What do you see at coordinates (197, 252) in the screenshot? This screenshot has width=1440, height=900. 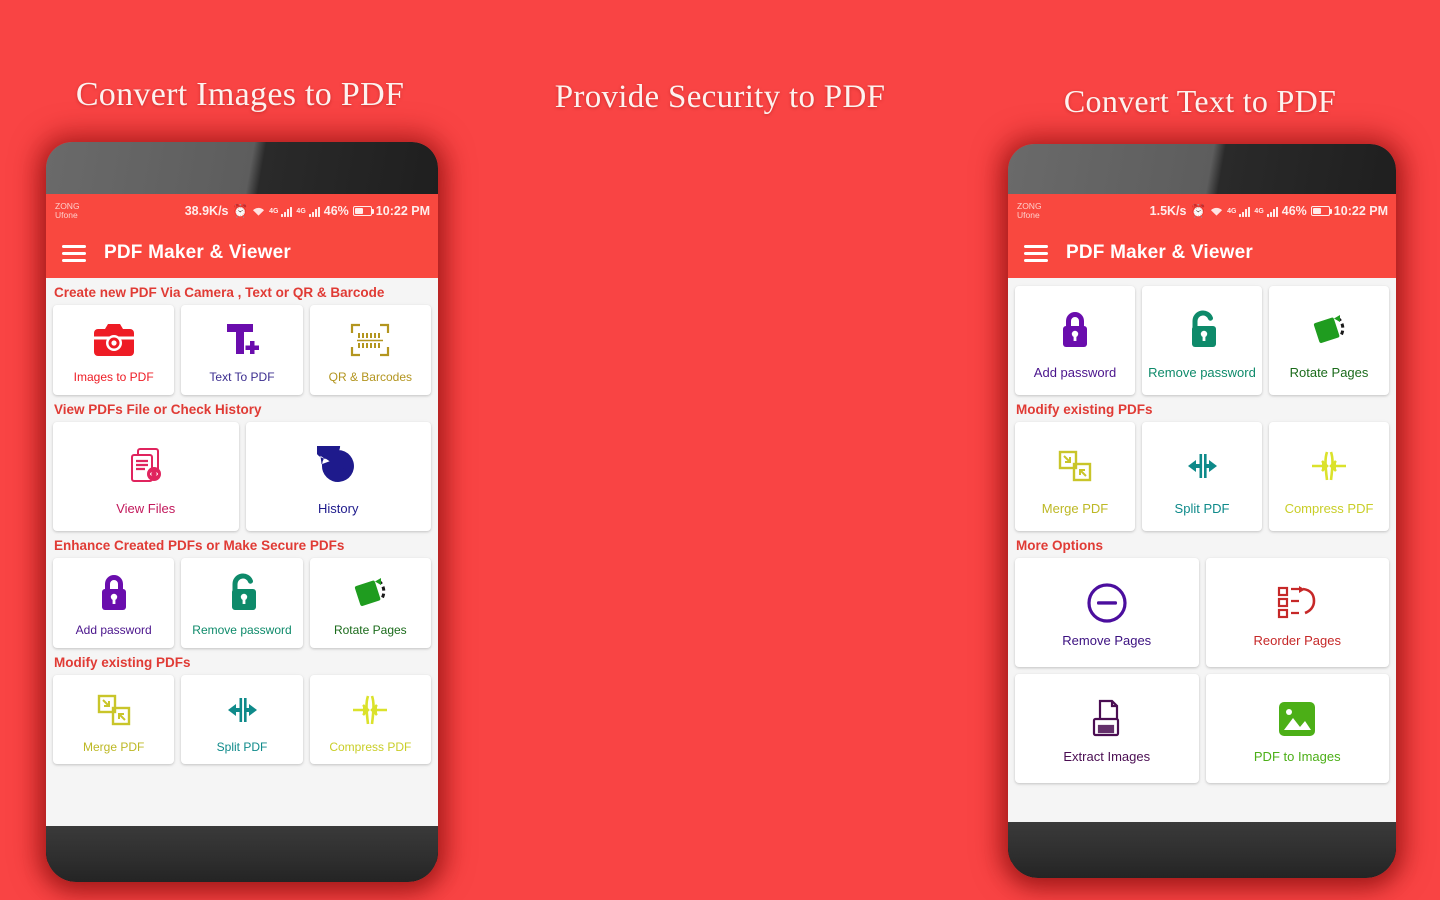 I see `app-title: PDF Maker & Viewer` at bounding box center [197, 252].